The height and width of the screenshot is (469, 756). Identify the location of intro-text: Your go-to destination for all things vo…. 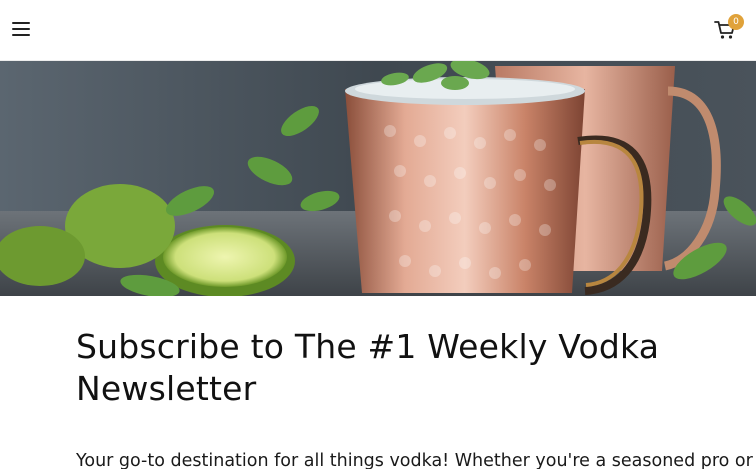
(416, 460).